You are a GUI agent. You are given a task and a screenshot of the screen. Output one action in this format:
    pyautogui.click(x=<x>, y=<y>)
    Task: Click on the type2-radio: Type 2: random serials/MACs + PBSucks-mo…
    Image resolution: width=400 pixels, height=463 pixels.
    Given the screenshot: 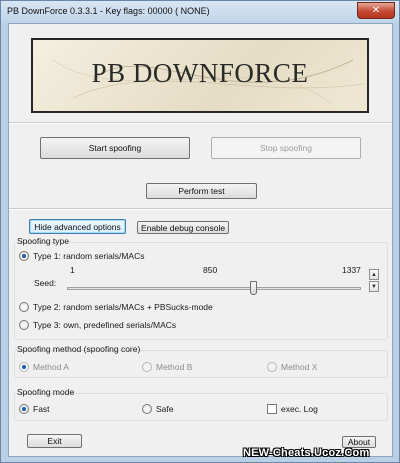 What is the action you would take?
    pyautogui.click(x=116, y=307)
    